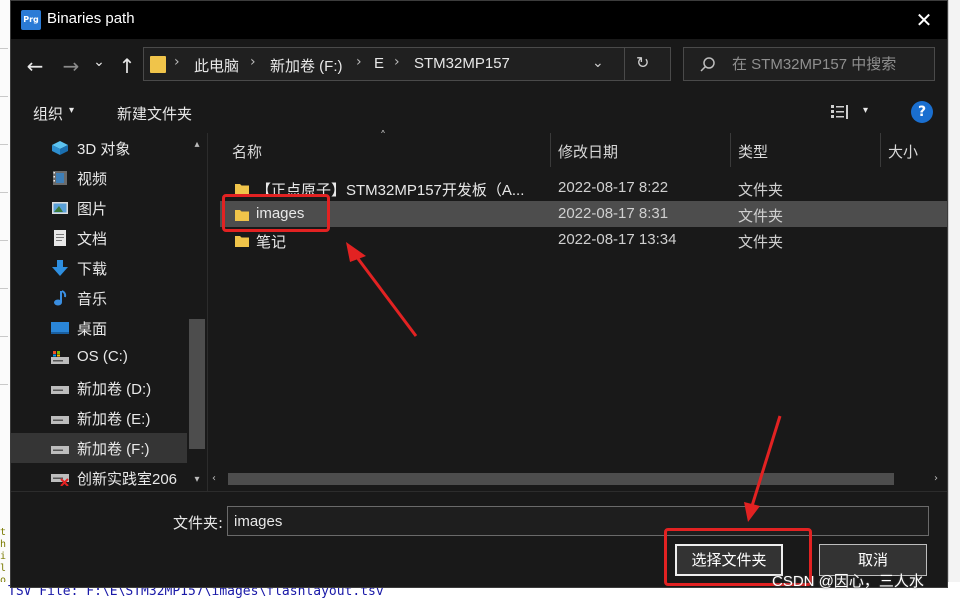  I want to click on sidebar-item-label: 创新实践室206, so click(127, 479).